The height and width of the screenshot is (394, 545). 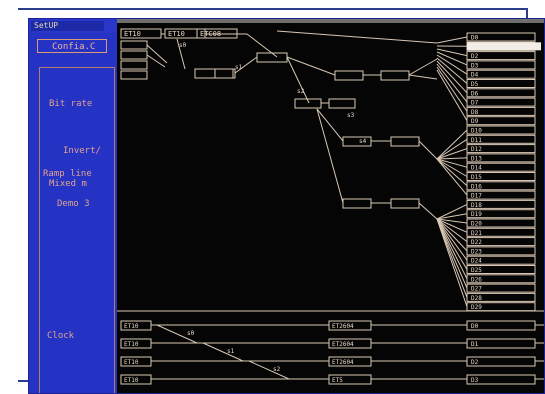 What do you see at coordinates (82, 151) in the screenshot?
I see `invert-label: Invert/` at bounding box center [82, 151].